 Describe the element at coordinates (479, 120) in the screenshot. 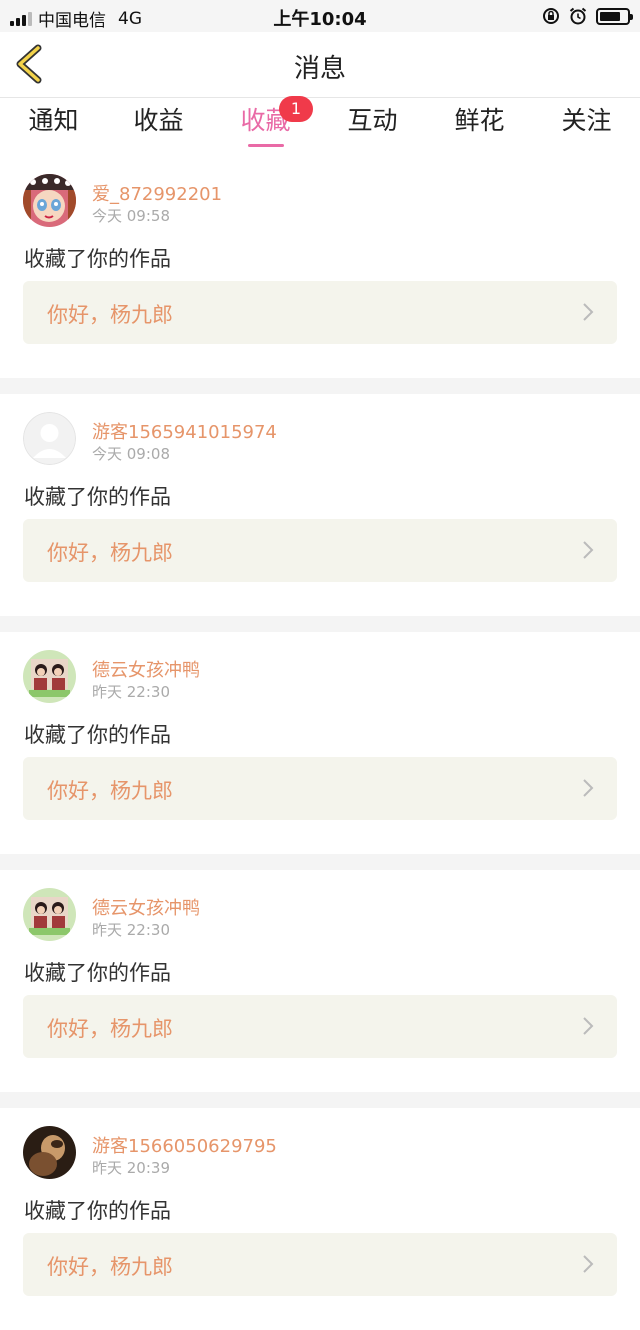

I see `tab-label: 鲜花` at that location.